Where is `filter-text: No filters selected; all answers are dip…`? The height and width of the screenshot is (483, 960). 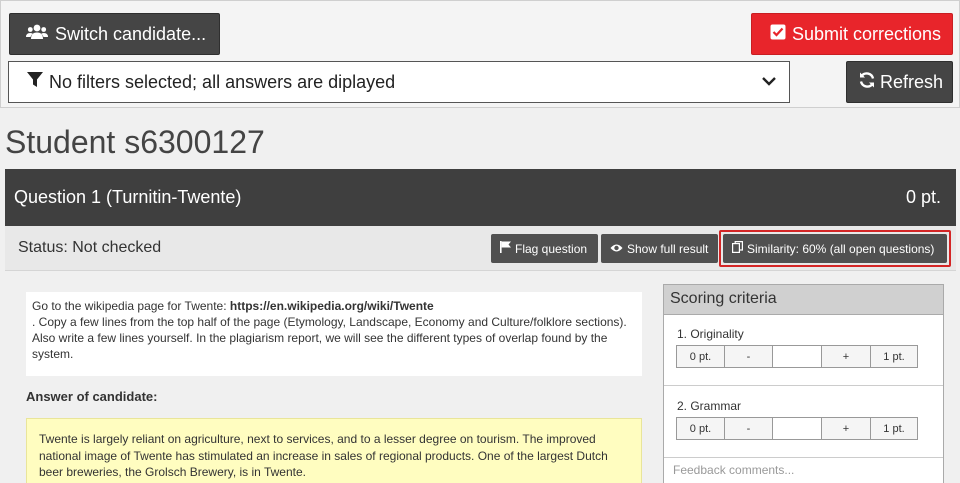
filter-text: No filters selected; all answers are dip… is located at coordinates (222, 81).